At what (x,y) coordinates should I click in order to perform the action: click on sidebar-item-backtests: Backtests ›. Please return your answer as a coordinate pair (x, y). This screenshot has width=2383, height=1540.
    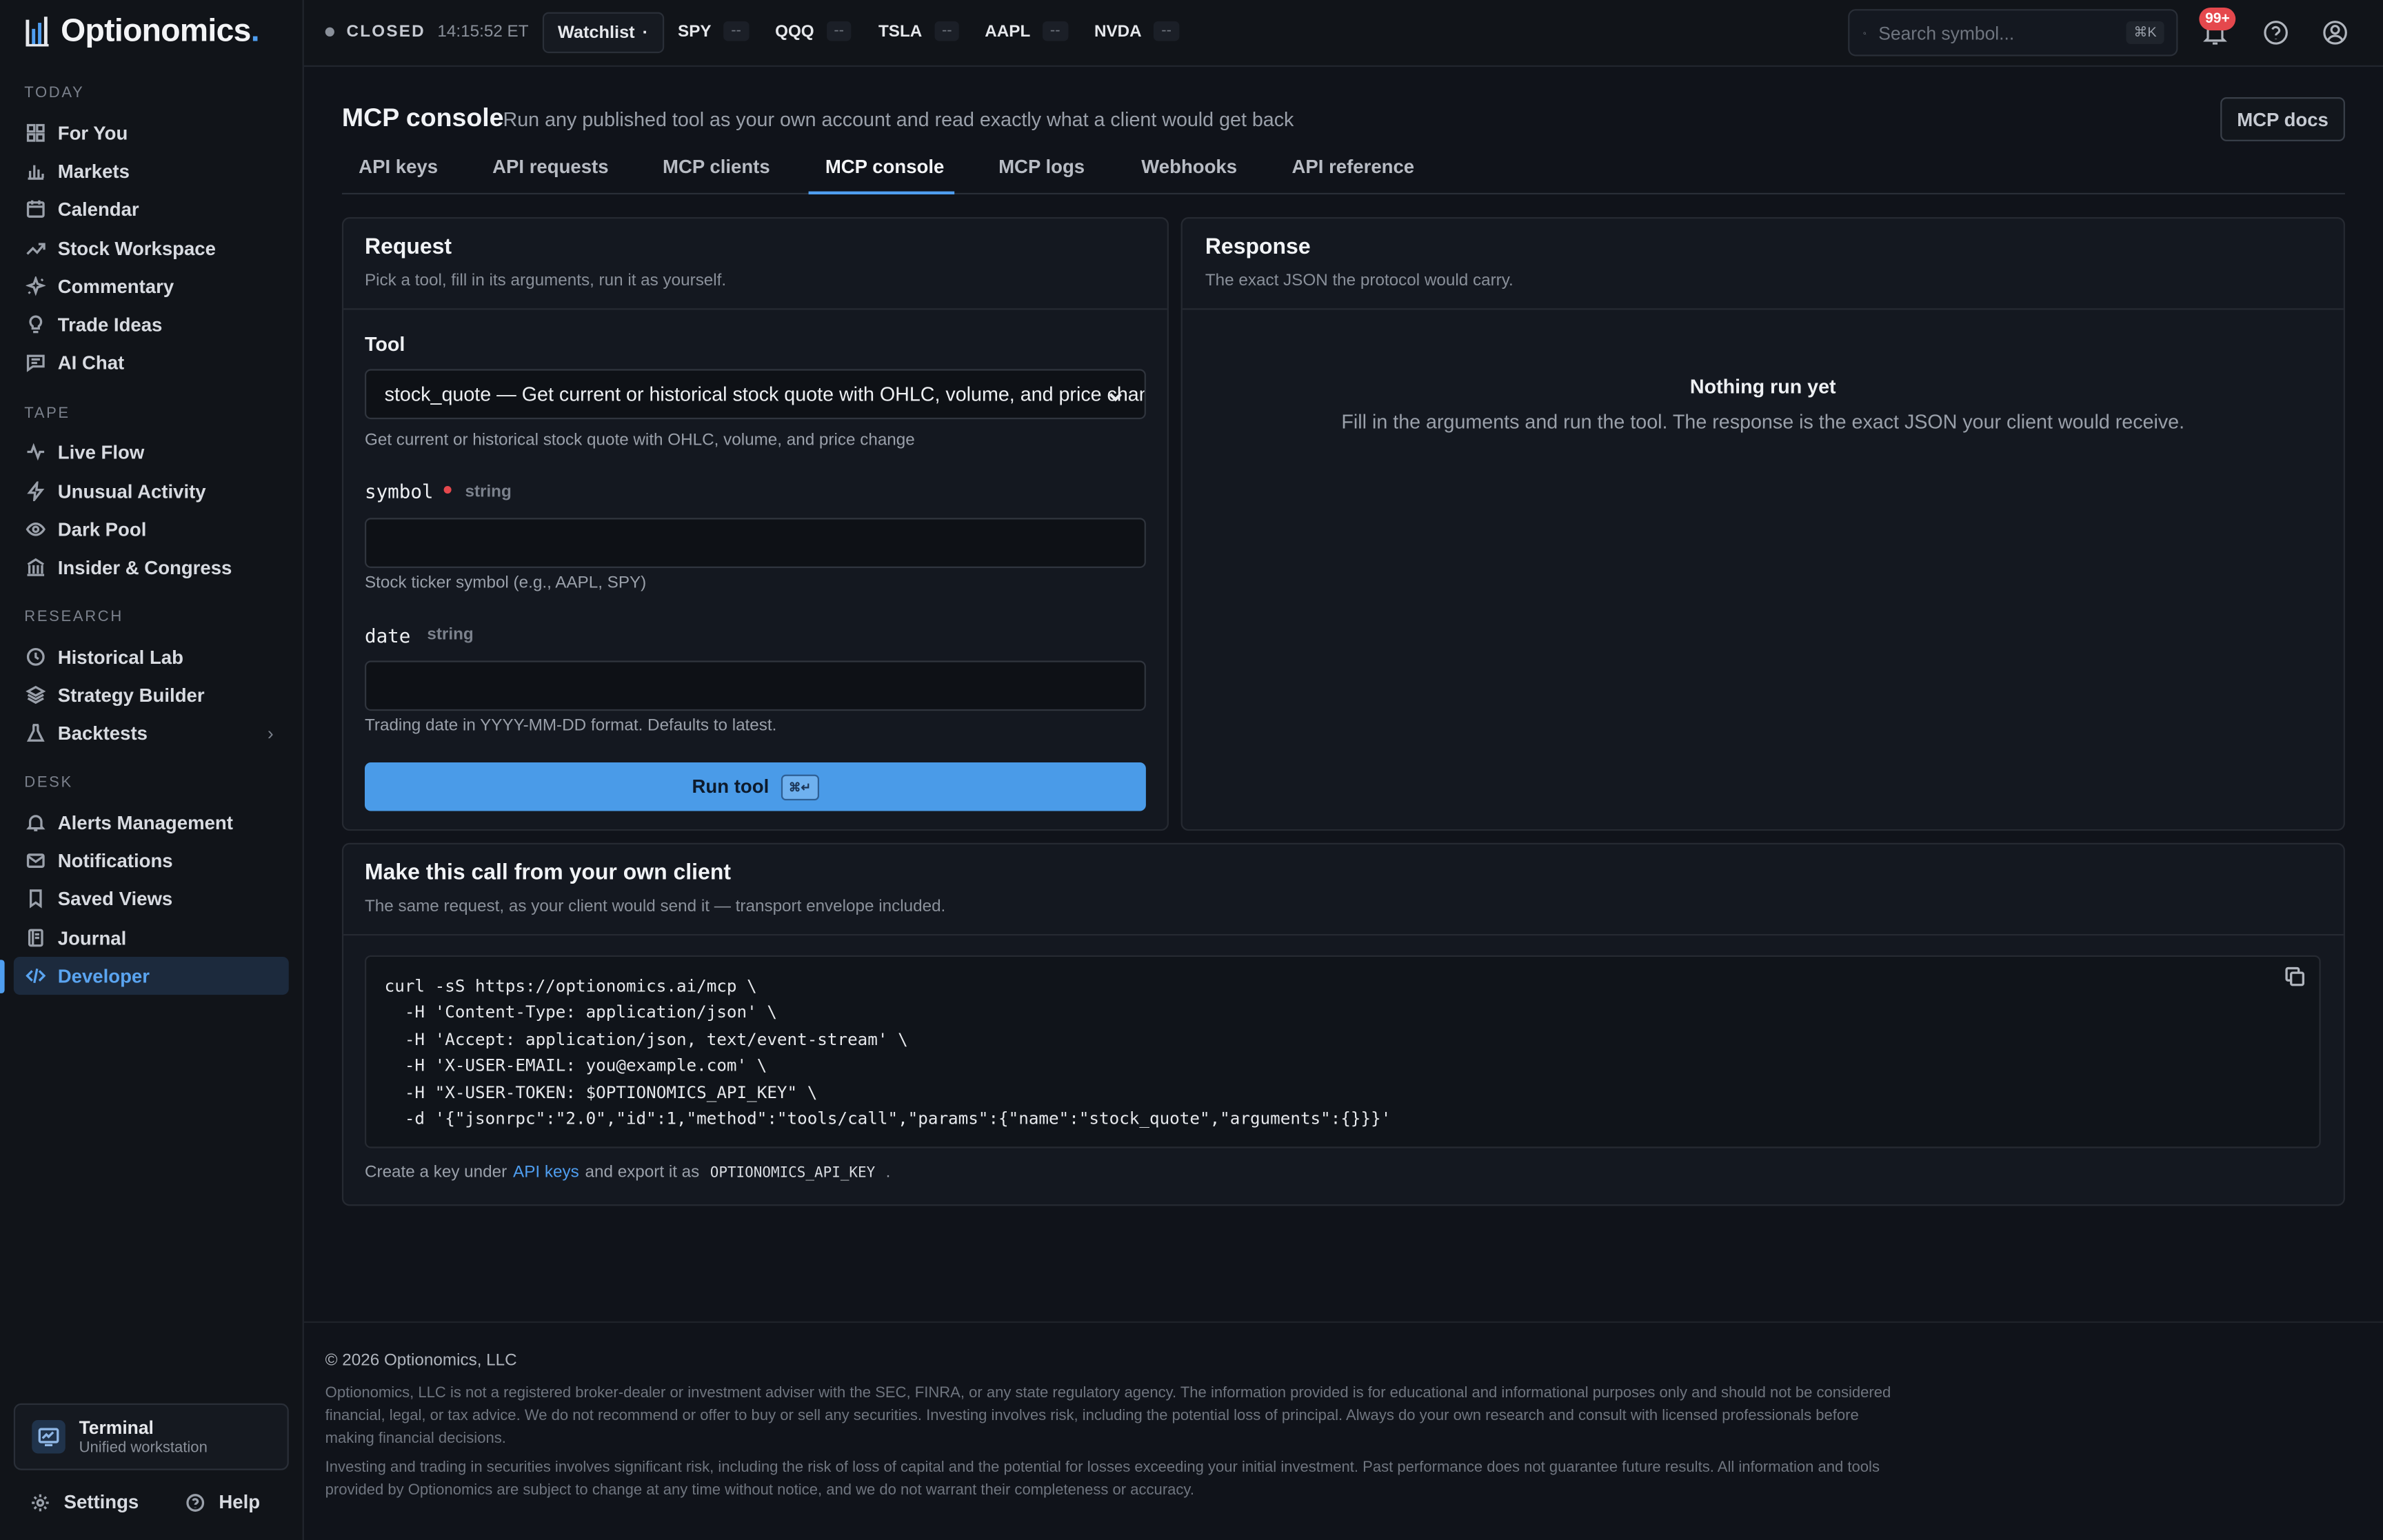
    Looking at the image, I should click on (151, 733).